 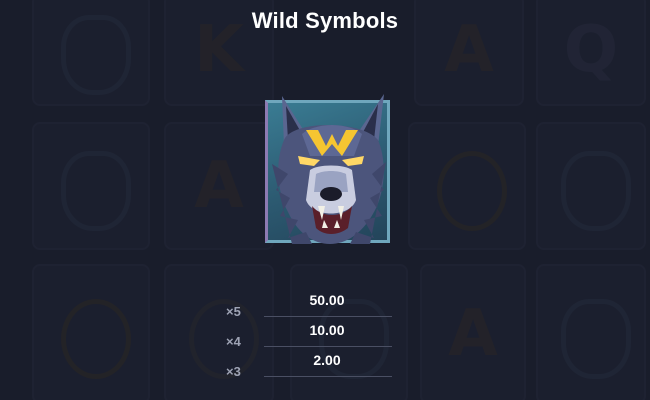 I want to click on payout-value: 50.00, so click(x=327, y=300).